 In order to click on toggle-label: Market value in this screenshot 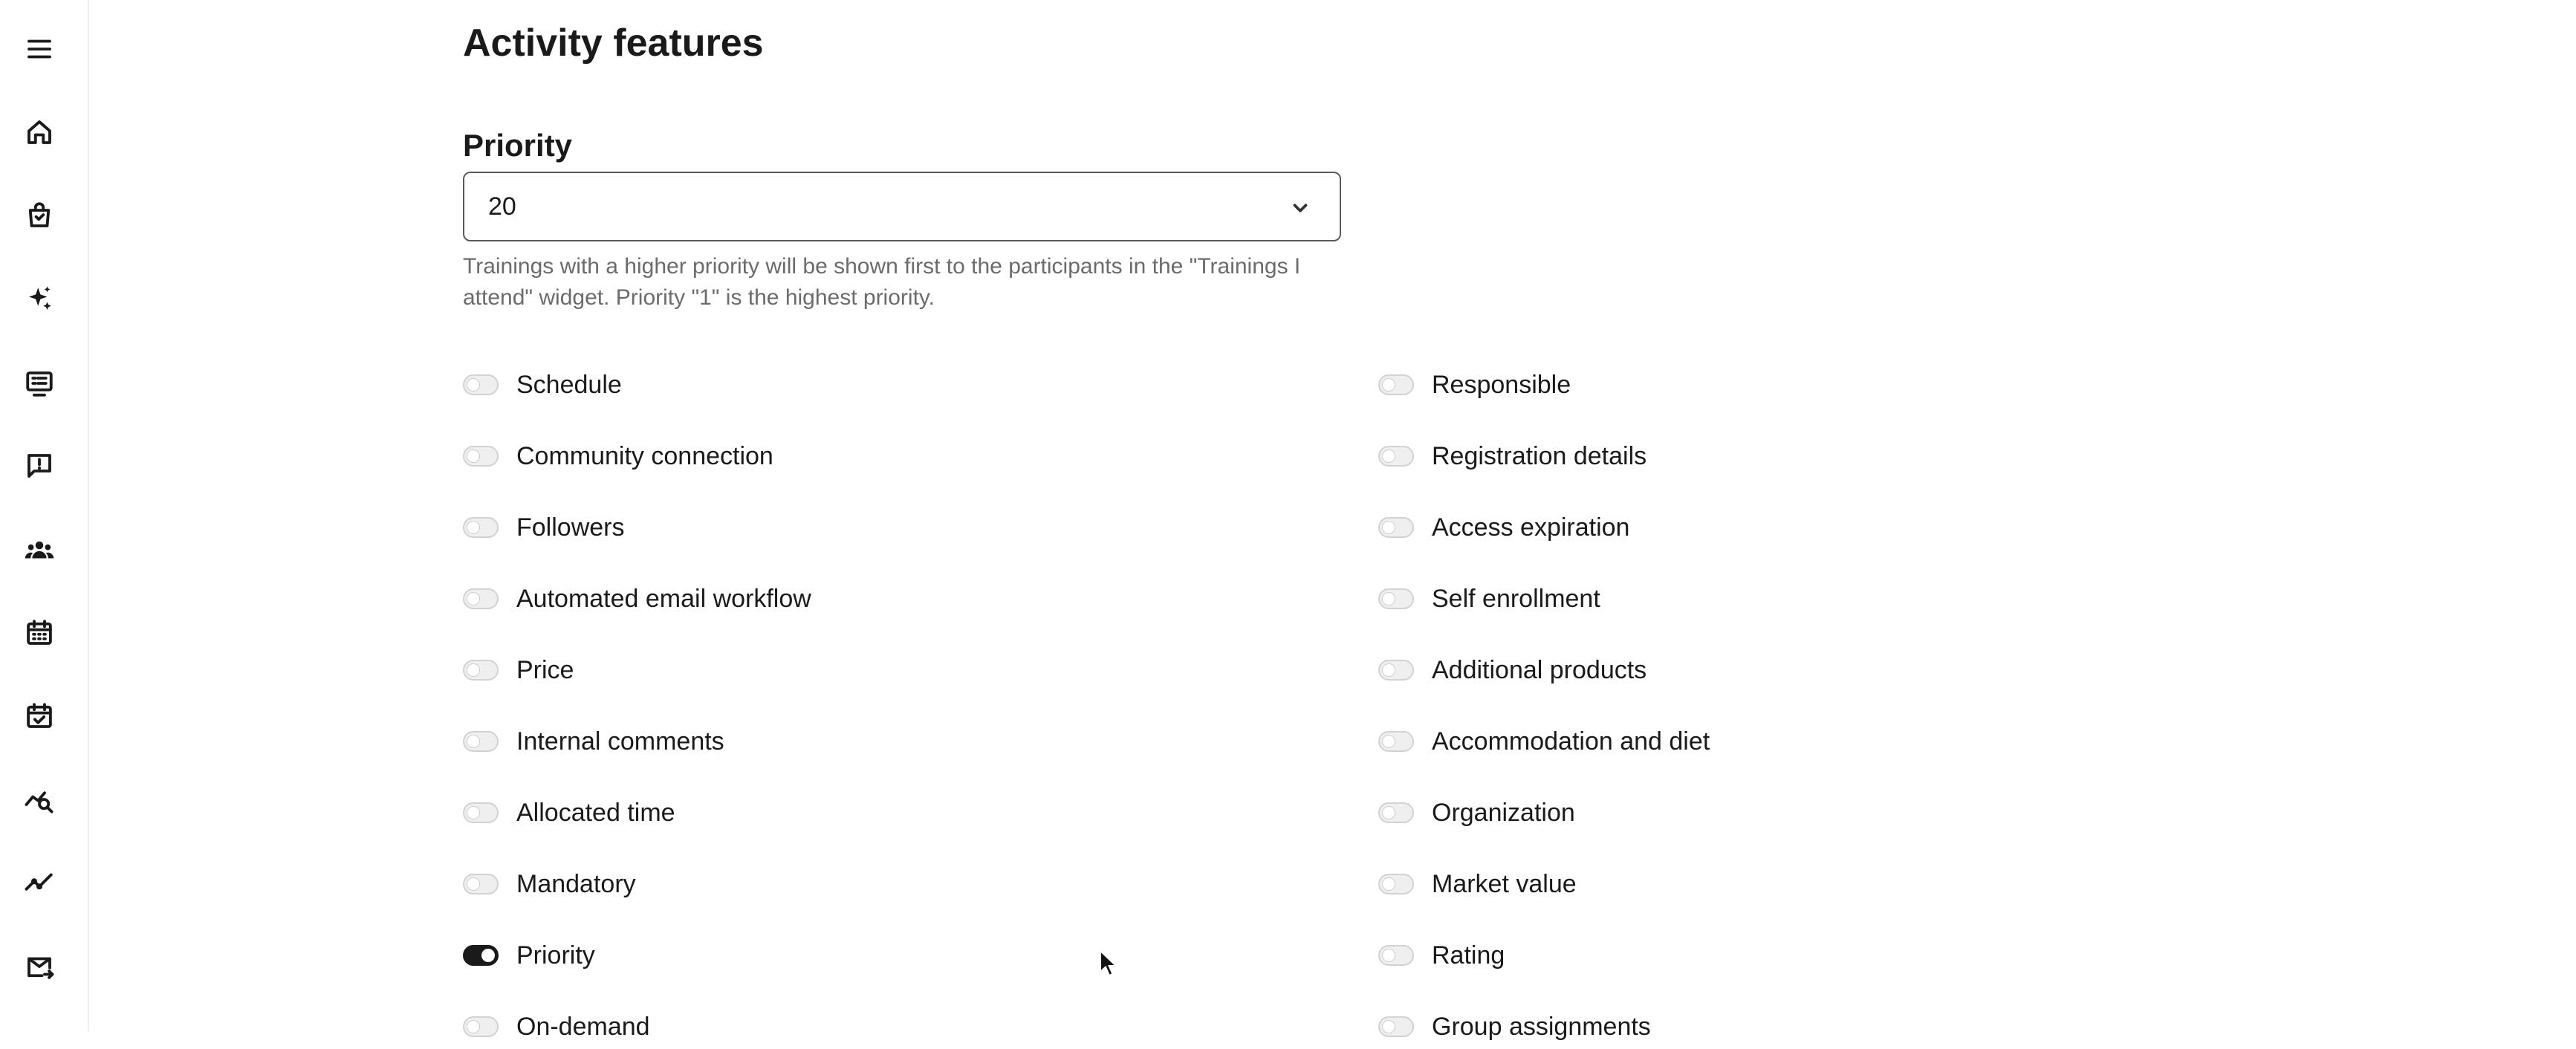, I will do `click(1504, 884)`.